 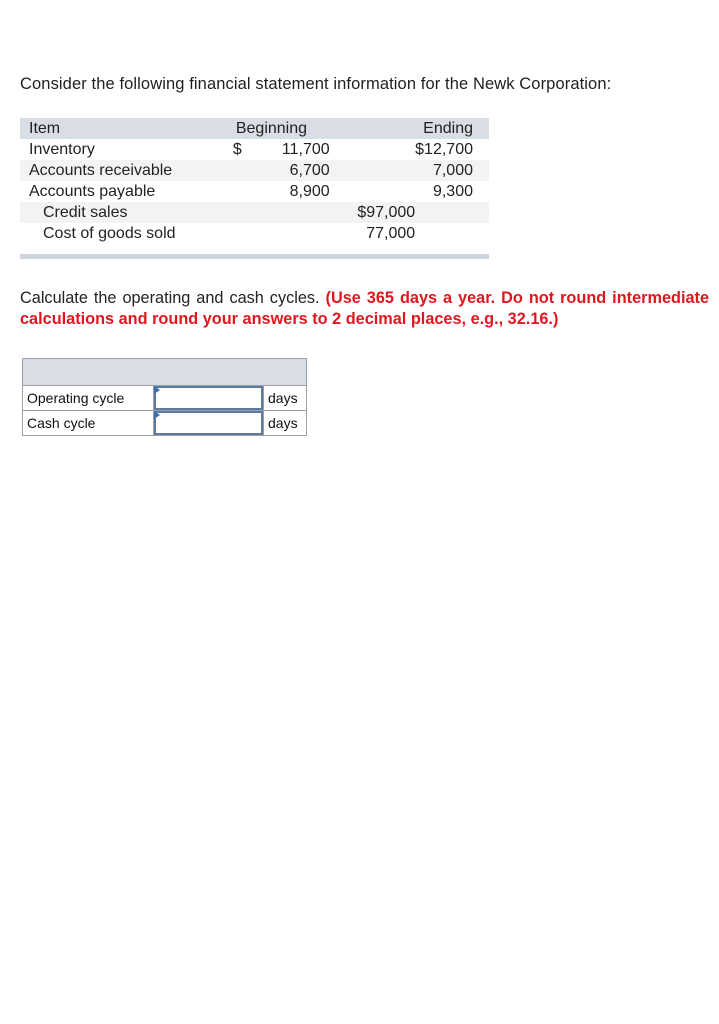 I want to click on row-middle: $97,000, so click(x=372, y=212).